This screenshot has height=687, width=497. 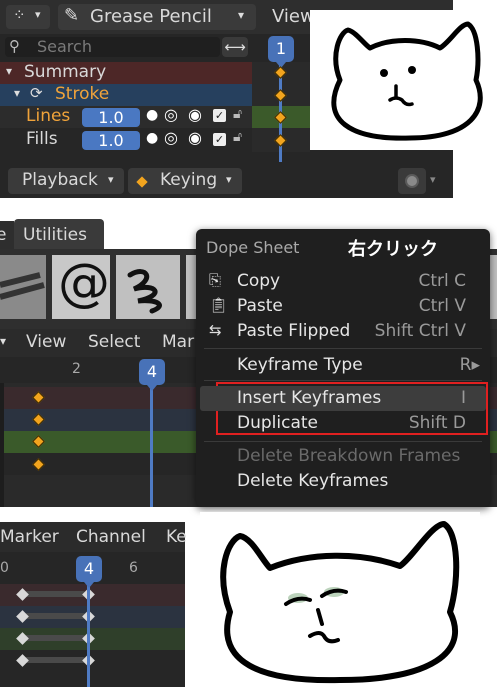 What do you see at coordinates (82, 94) in the screenshot?
I see `stroke-label: Stroke` at bounding box center [82, 94].